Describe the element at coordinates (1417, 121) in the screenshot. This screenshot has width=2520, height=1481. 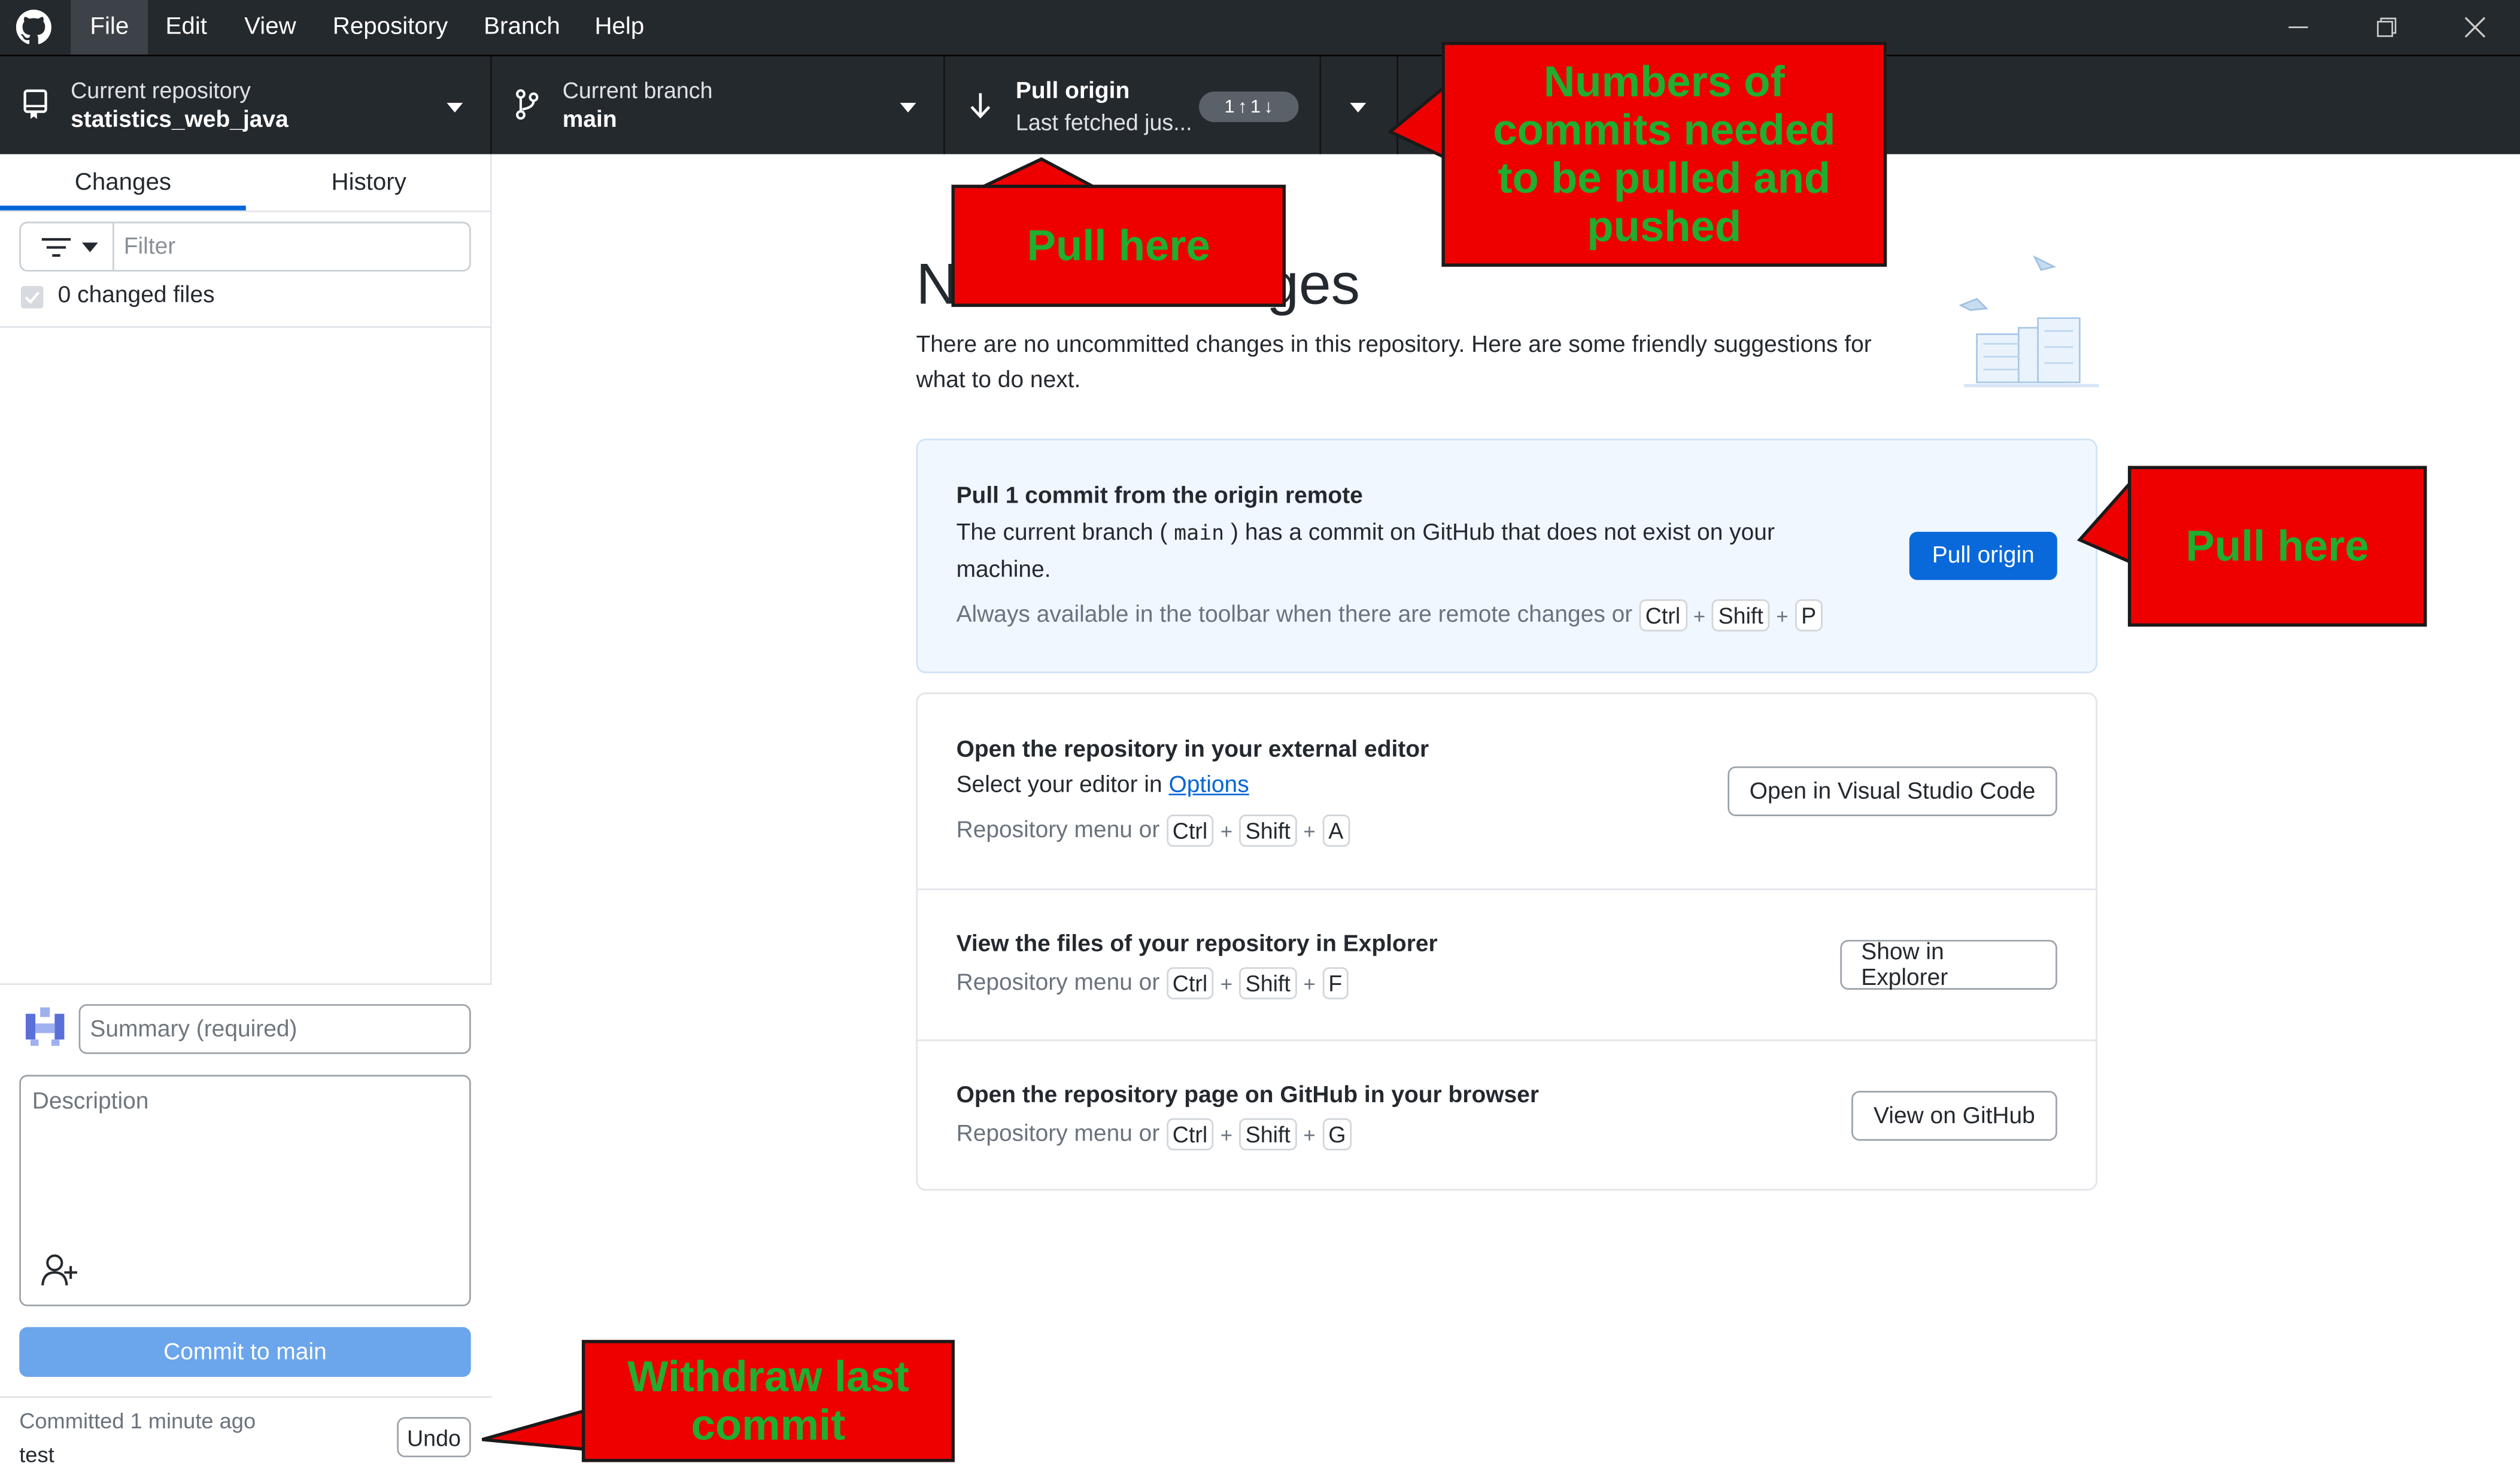
I see `pointer-numbers` at that location.